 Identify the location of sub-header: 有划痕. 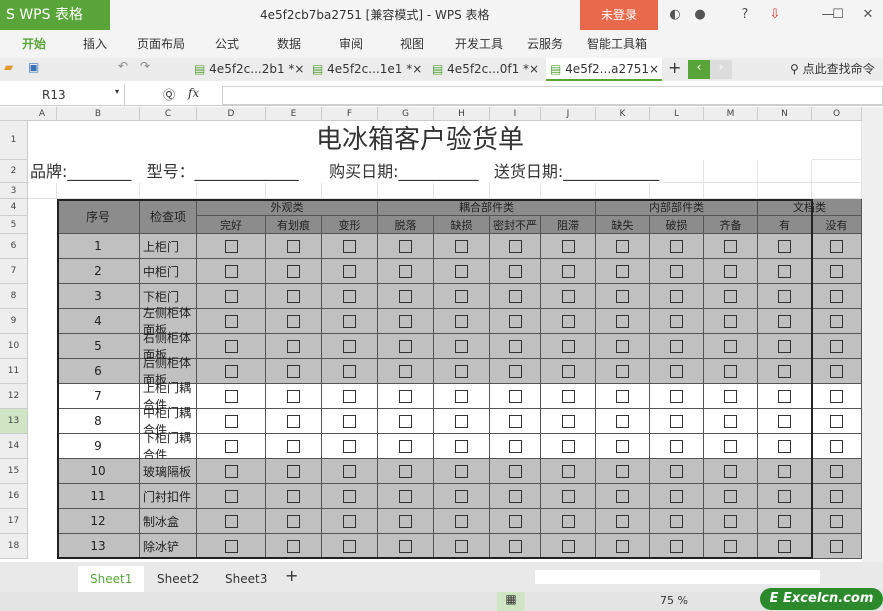
(294, 225).